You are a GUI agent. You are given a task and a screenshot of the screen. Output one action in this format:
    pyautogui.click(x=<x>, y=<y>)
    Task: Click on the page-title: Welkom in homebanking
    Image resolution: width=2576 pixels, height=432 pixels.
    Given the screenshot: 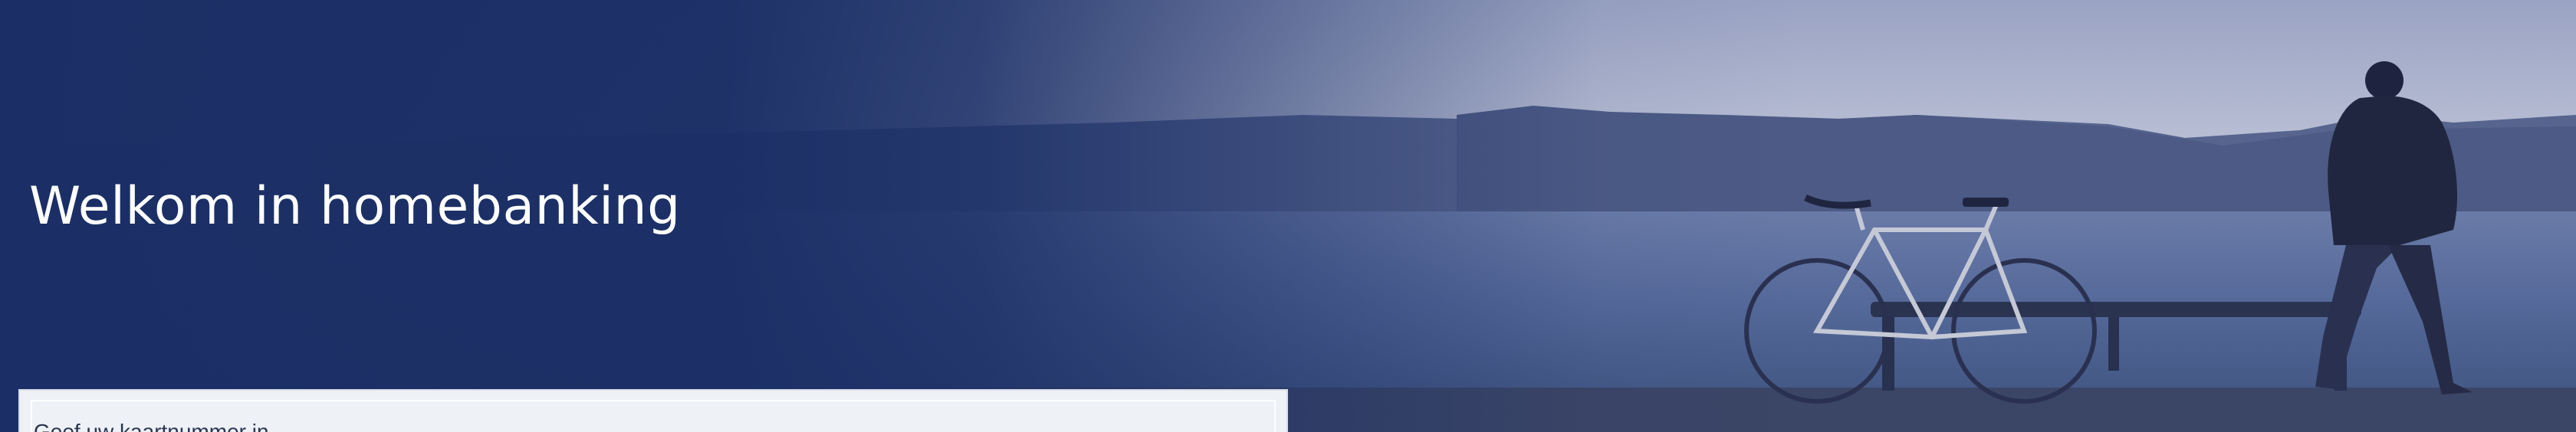 What is the action you would take?
    pyautogui.click(x=355, y=206)
    